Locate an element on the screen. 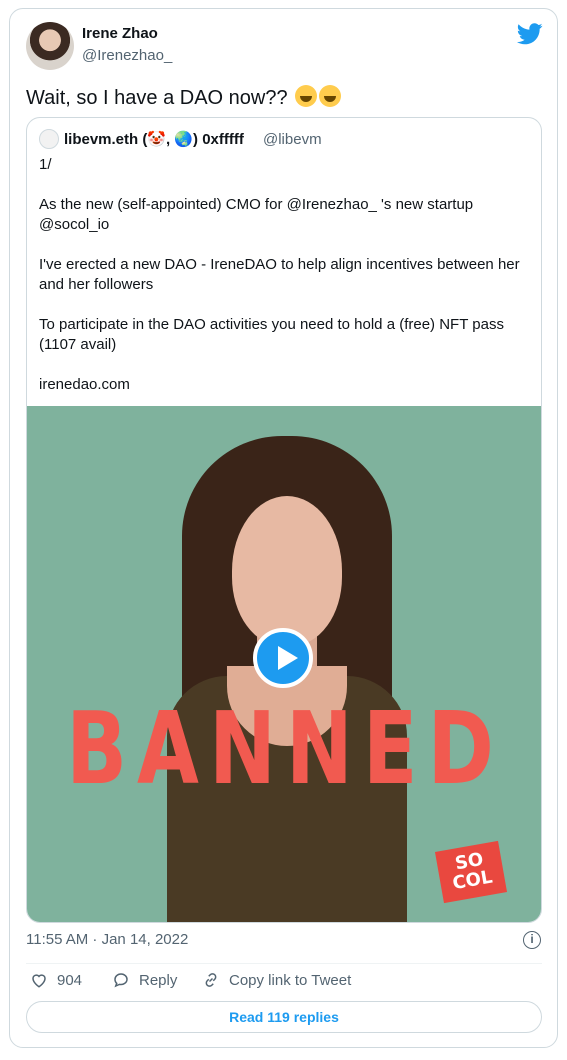 The width and height of the screenshot is (567, 1060). socol-logo: SO COL is located at coordinates (471, 872).